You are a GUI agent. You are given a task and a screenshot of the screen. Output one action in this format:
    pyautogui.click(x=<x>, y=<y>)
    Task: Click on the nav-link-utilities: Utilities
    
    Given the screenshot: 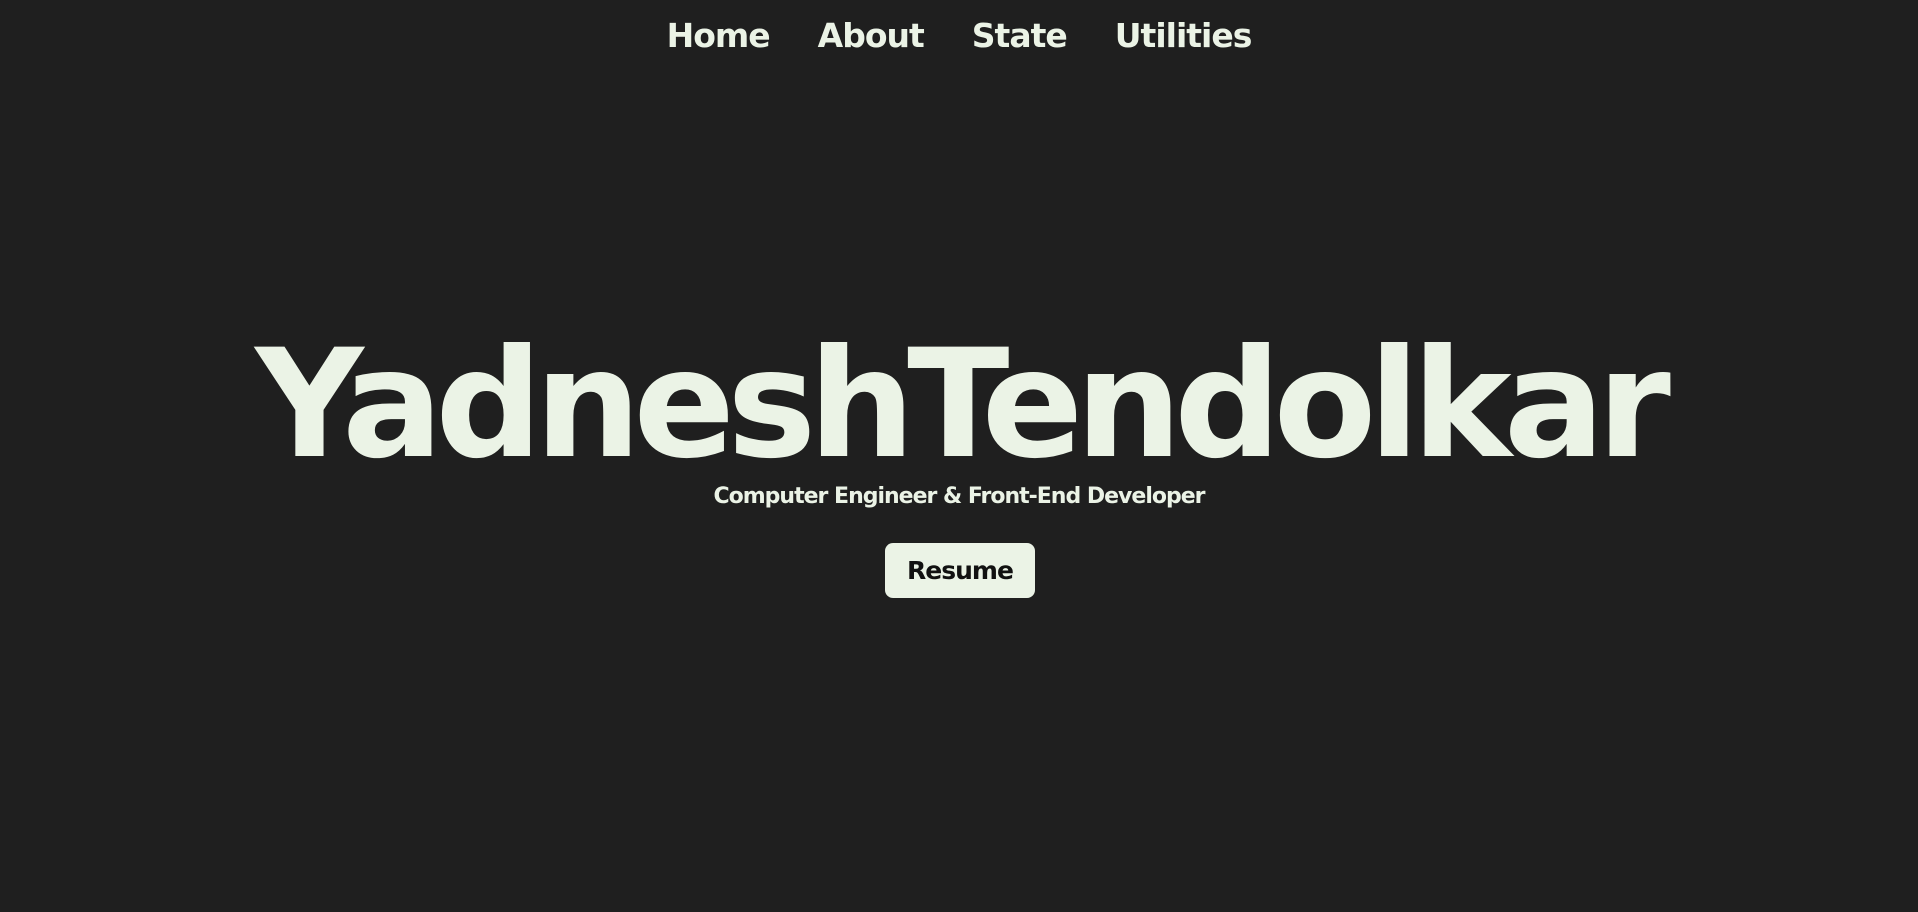 What is the action you would take?
    pyautogui.click(x=1183, y=35)
    